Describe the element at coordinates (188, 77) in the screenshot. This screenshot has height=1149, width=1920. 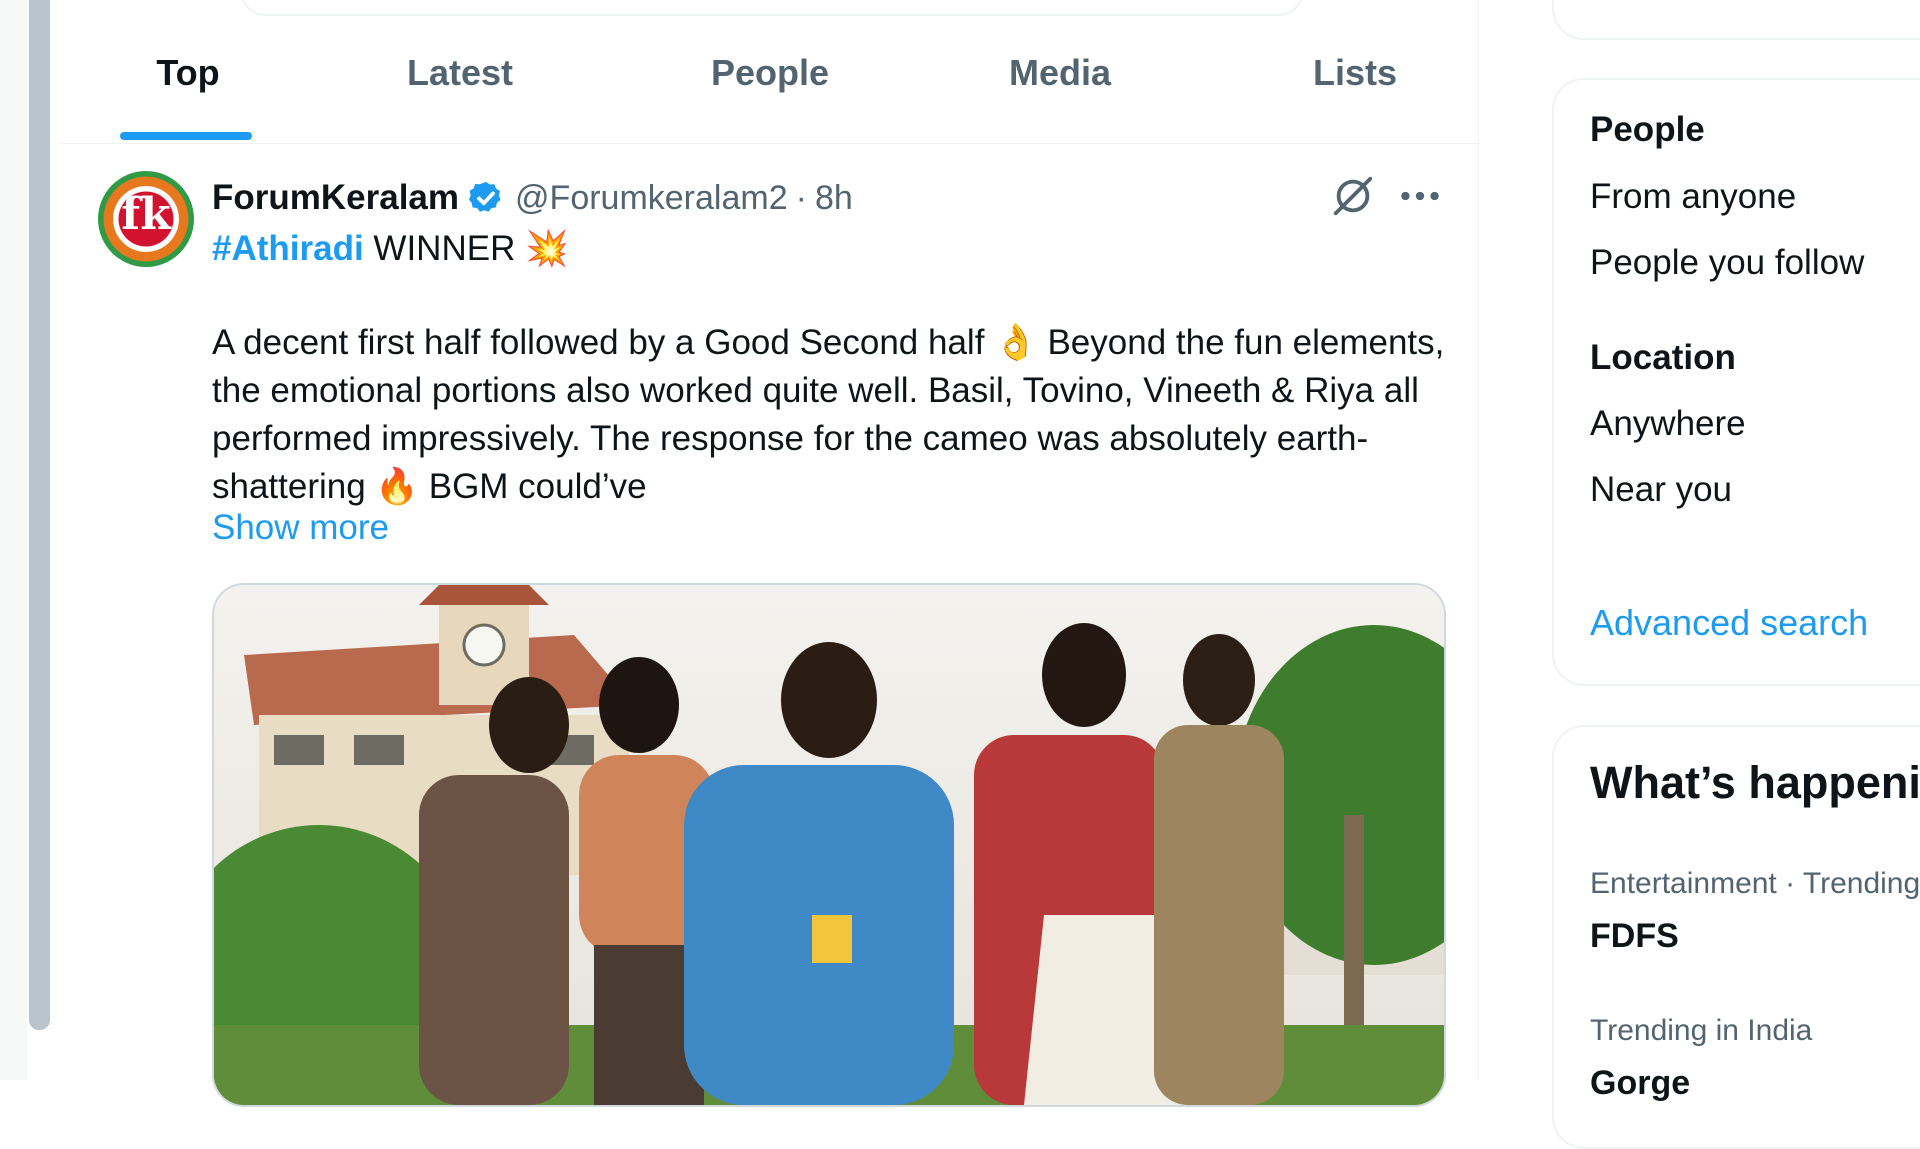
I see `tab-top: Top` at that location.